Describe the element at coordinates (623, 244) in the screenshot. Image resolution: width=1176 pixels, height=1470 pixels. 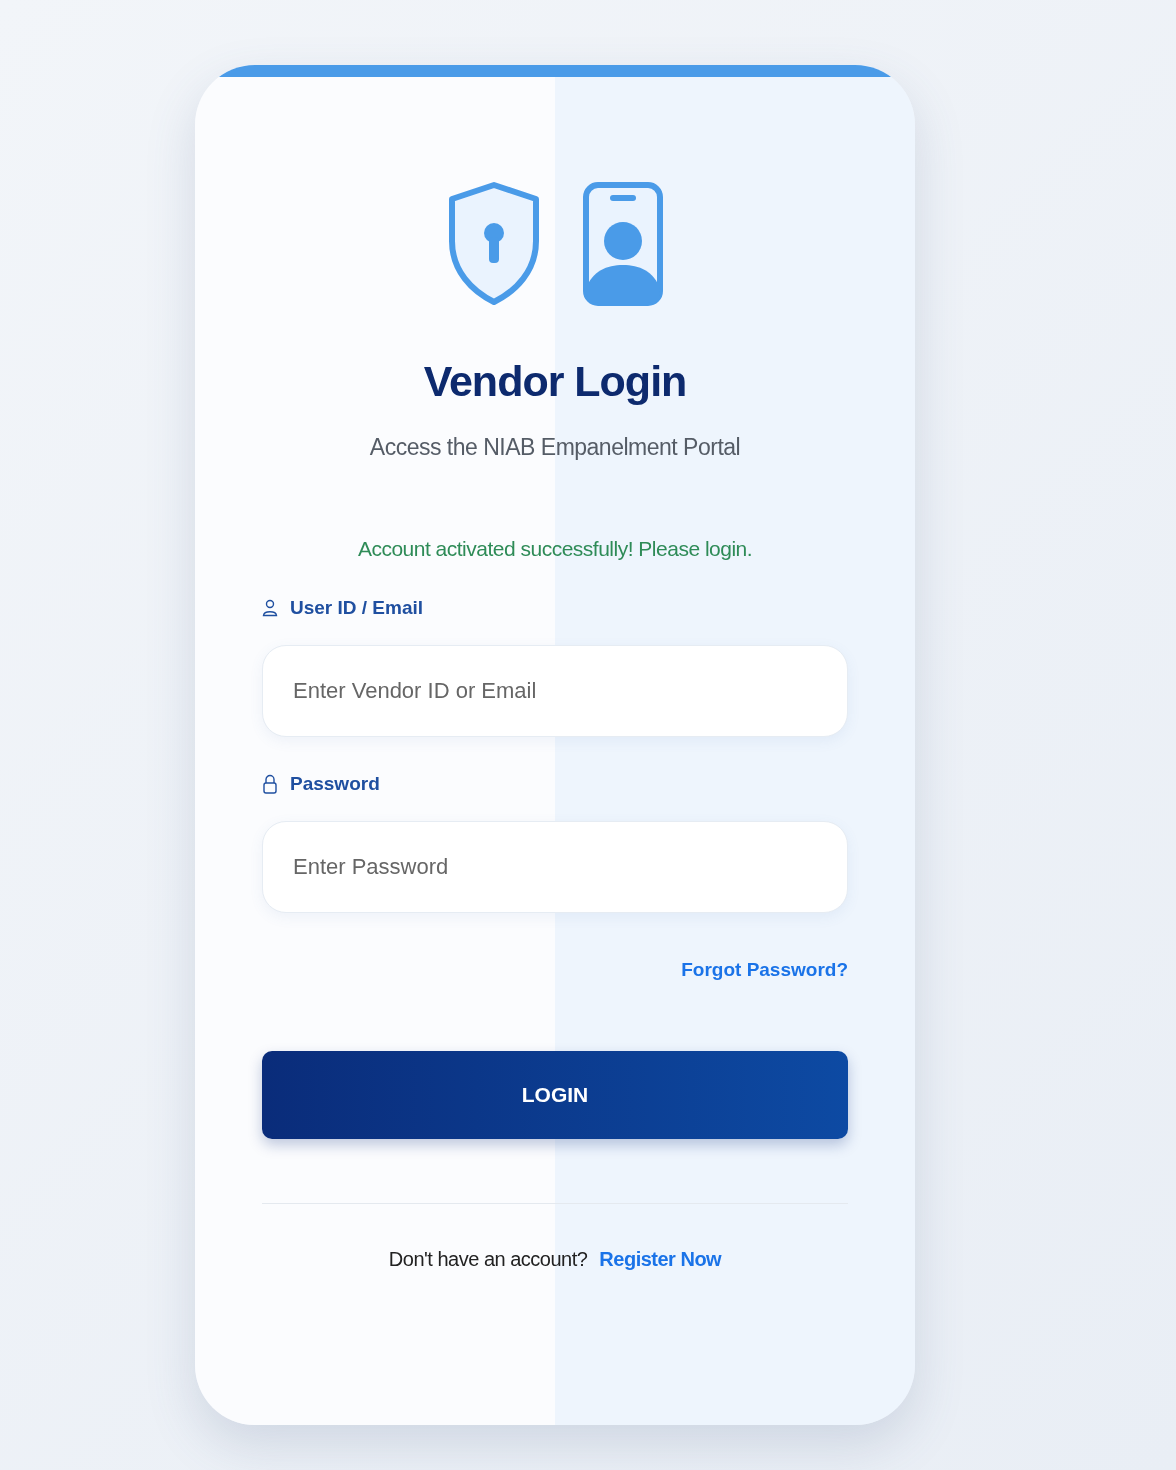
I see `phone-profile-icon` at that location.